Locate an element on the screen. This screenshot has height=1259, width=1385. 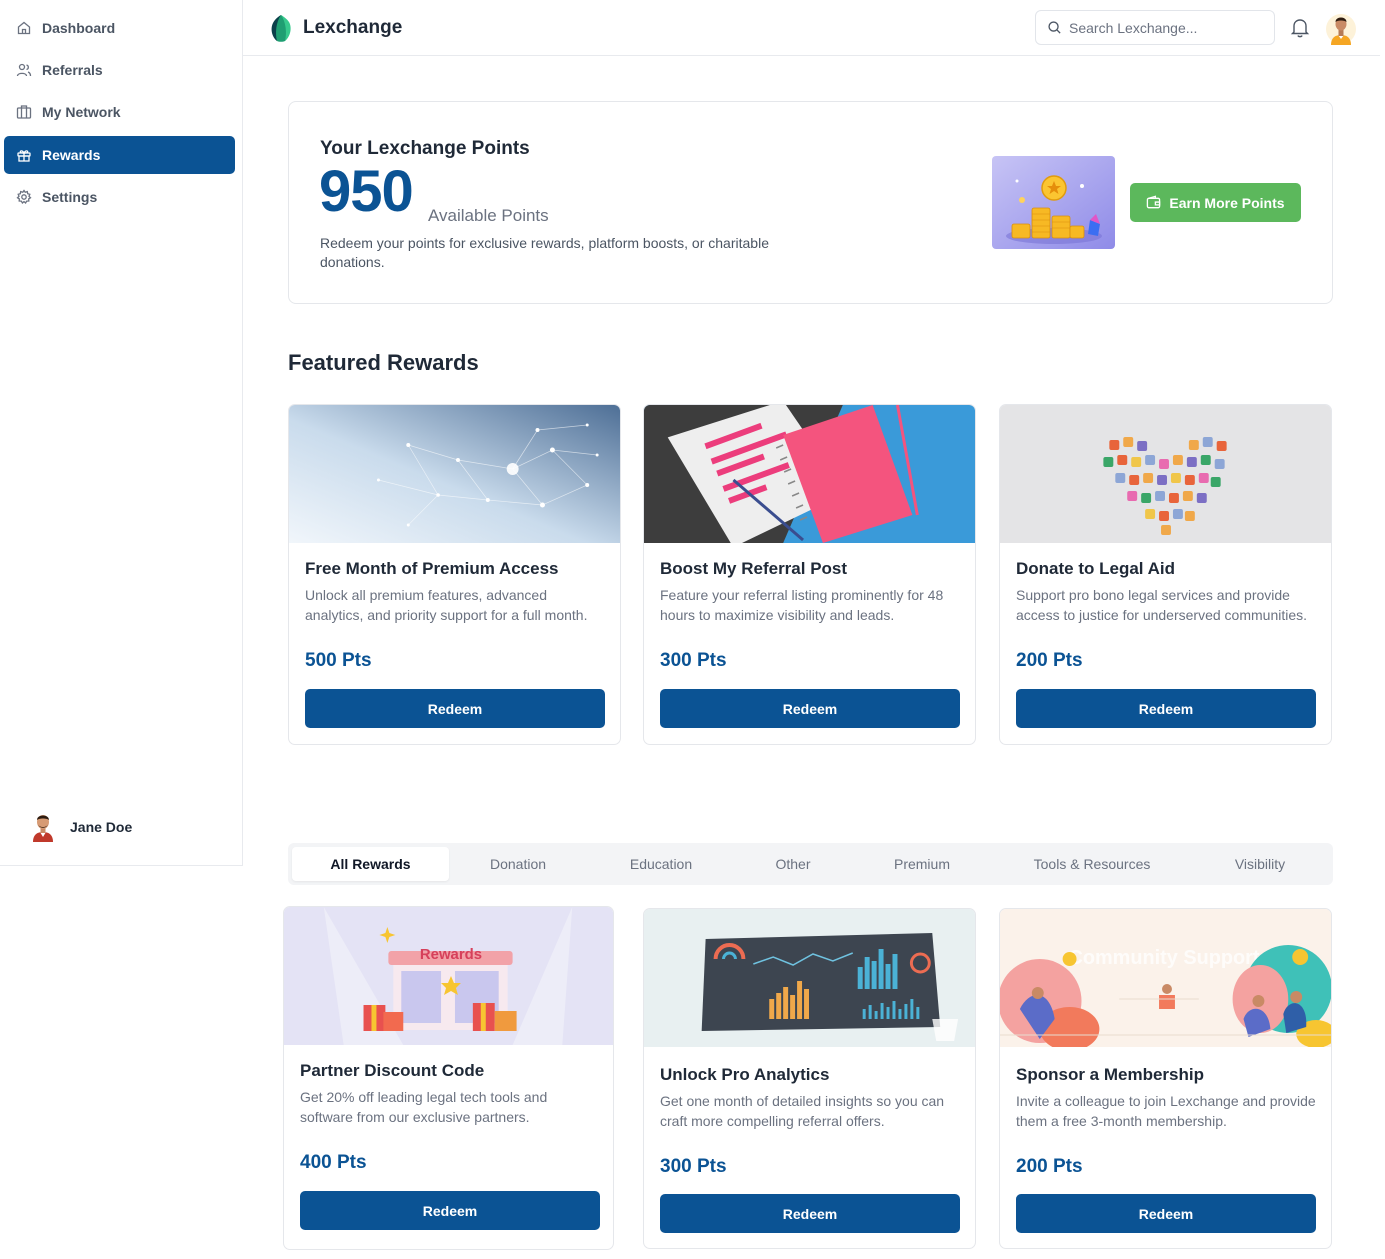
rewards-shop-image: Rewards is located at coordinates (448, 976).